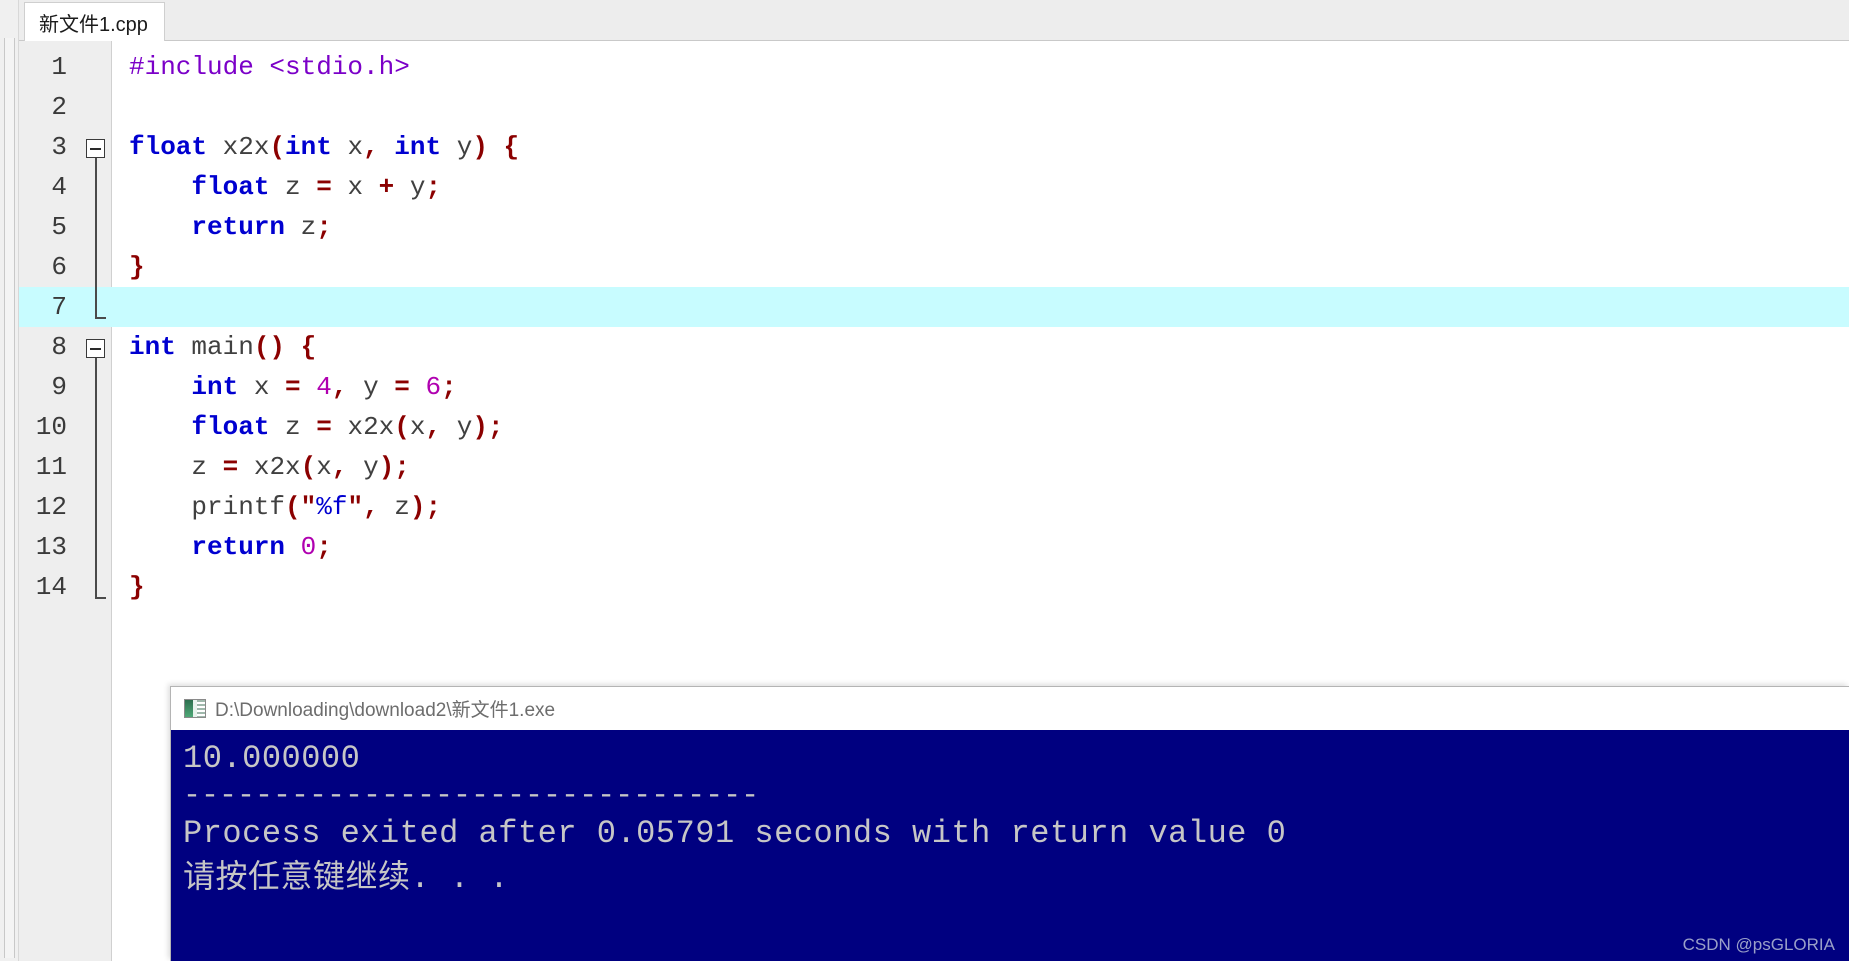 The image size is (1849, 961). Describe the element at coordinates (223, 347) in the screenshot. I see `line-content: int main() {` at that location.